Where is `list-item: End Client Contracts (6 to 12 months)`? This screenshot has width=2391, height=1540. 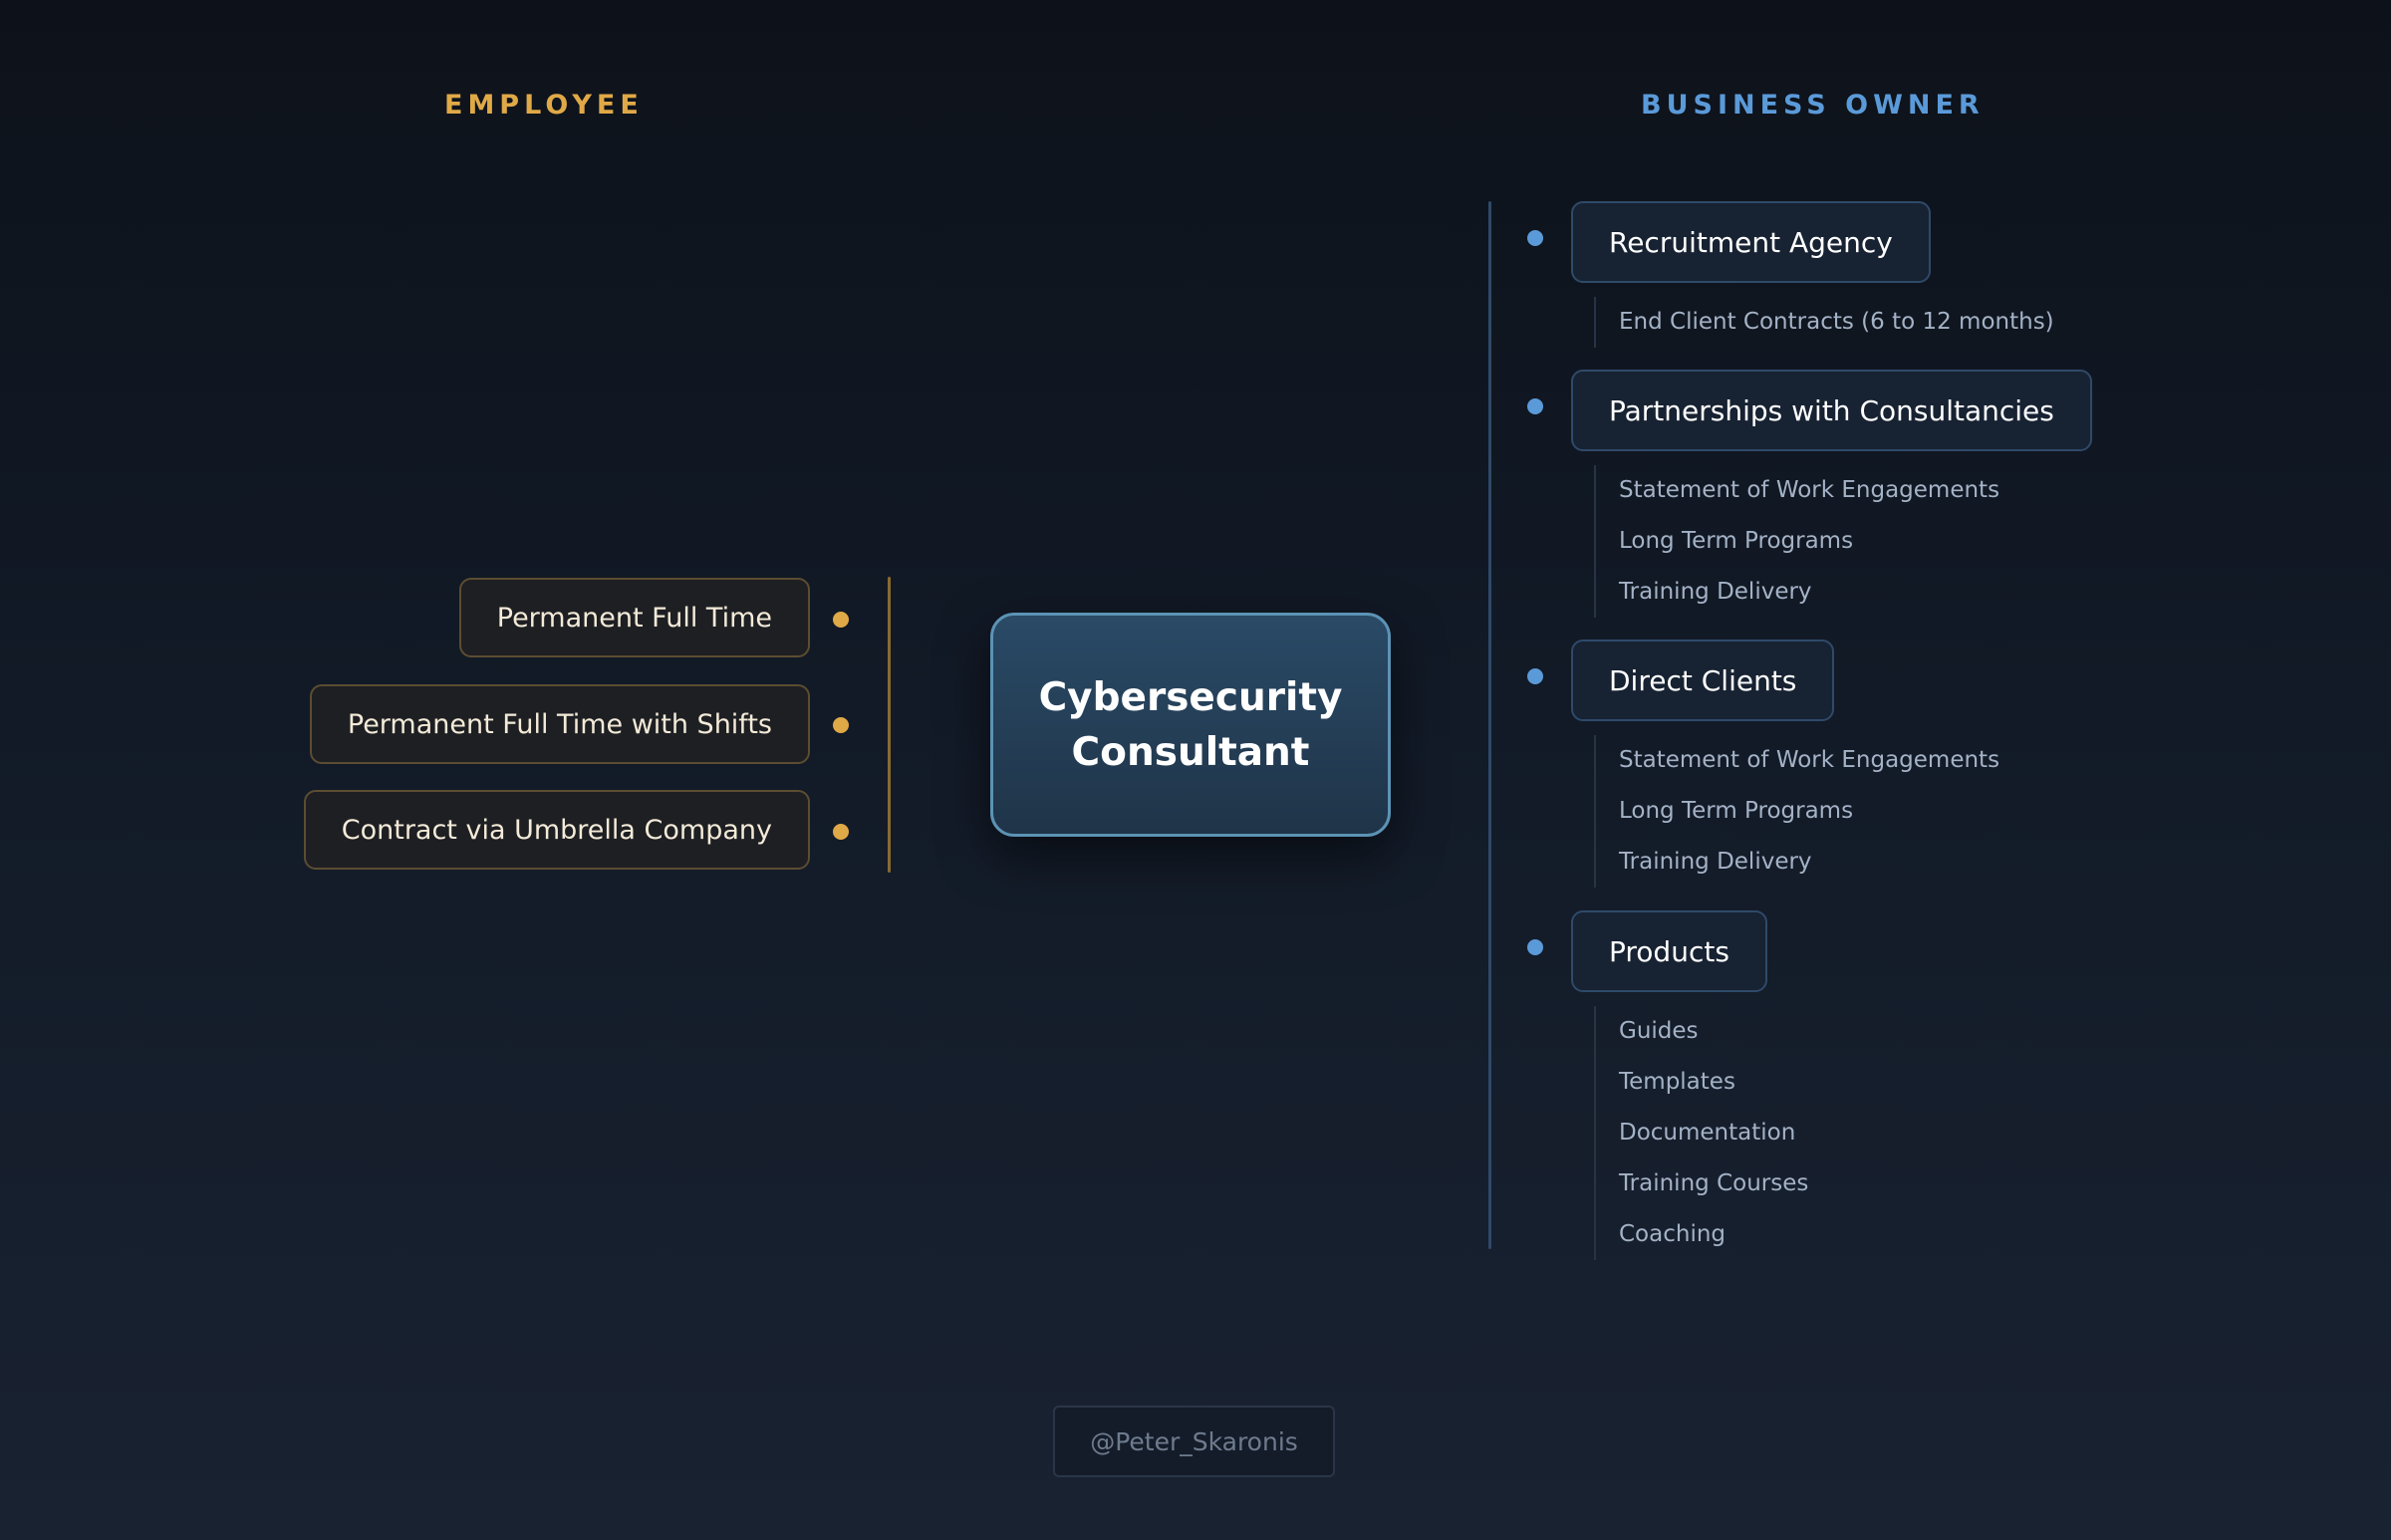 list-item: End Client Contracts (6 to 12 months) is located at coordinates (1837, 322).